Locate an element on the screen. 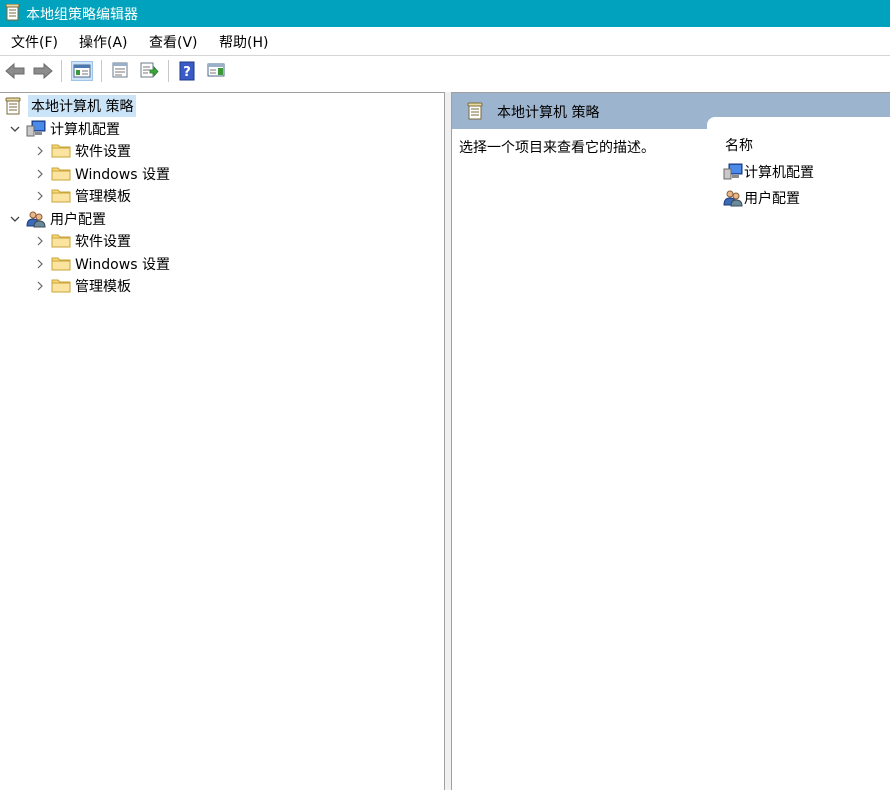 The width and height of the screenshot is (890, 790). tree-item-user-software-settings: 软件设置 is located at coordinates (82, 241).